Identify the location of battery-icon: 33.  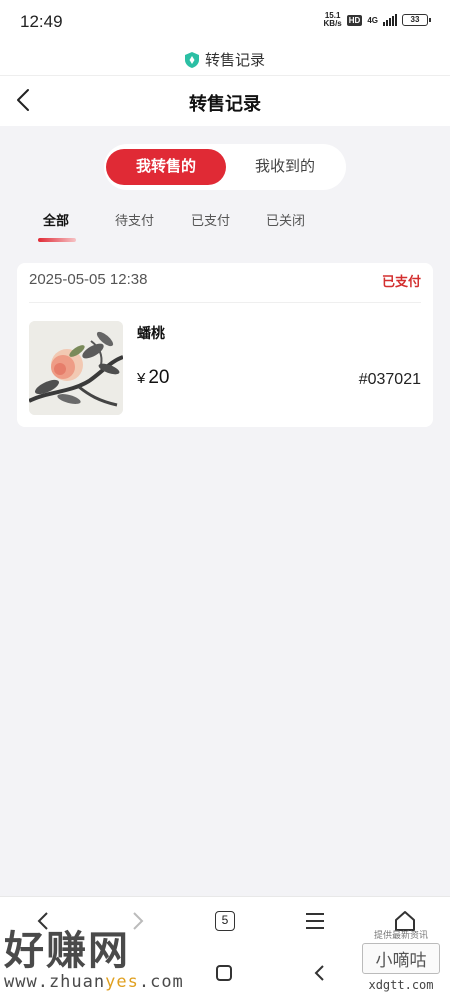
(416, 20).